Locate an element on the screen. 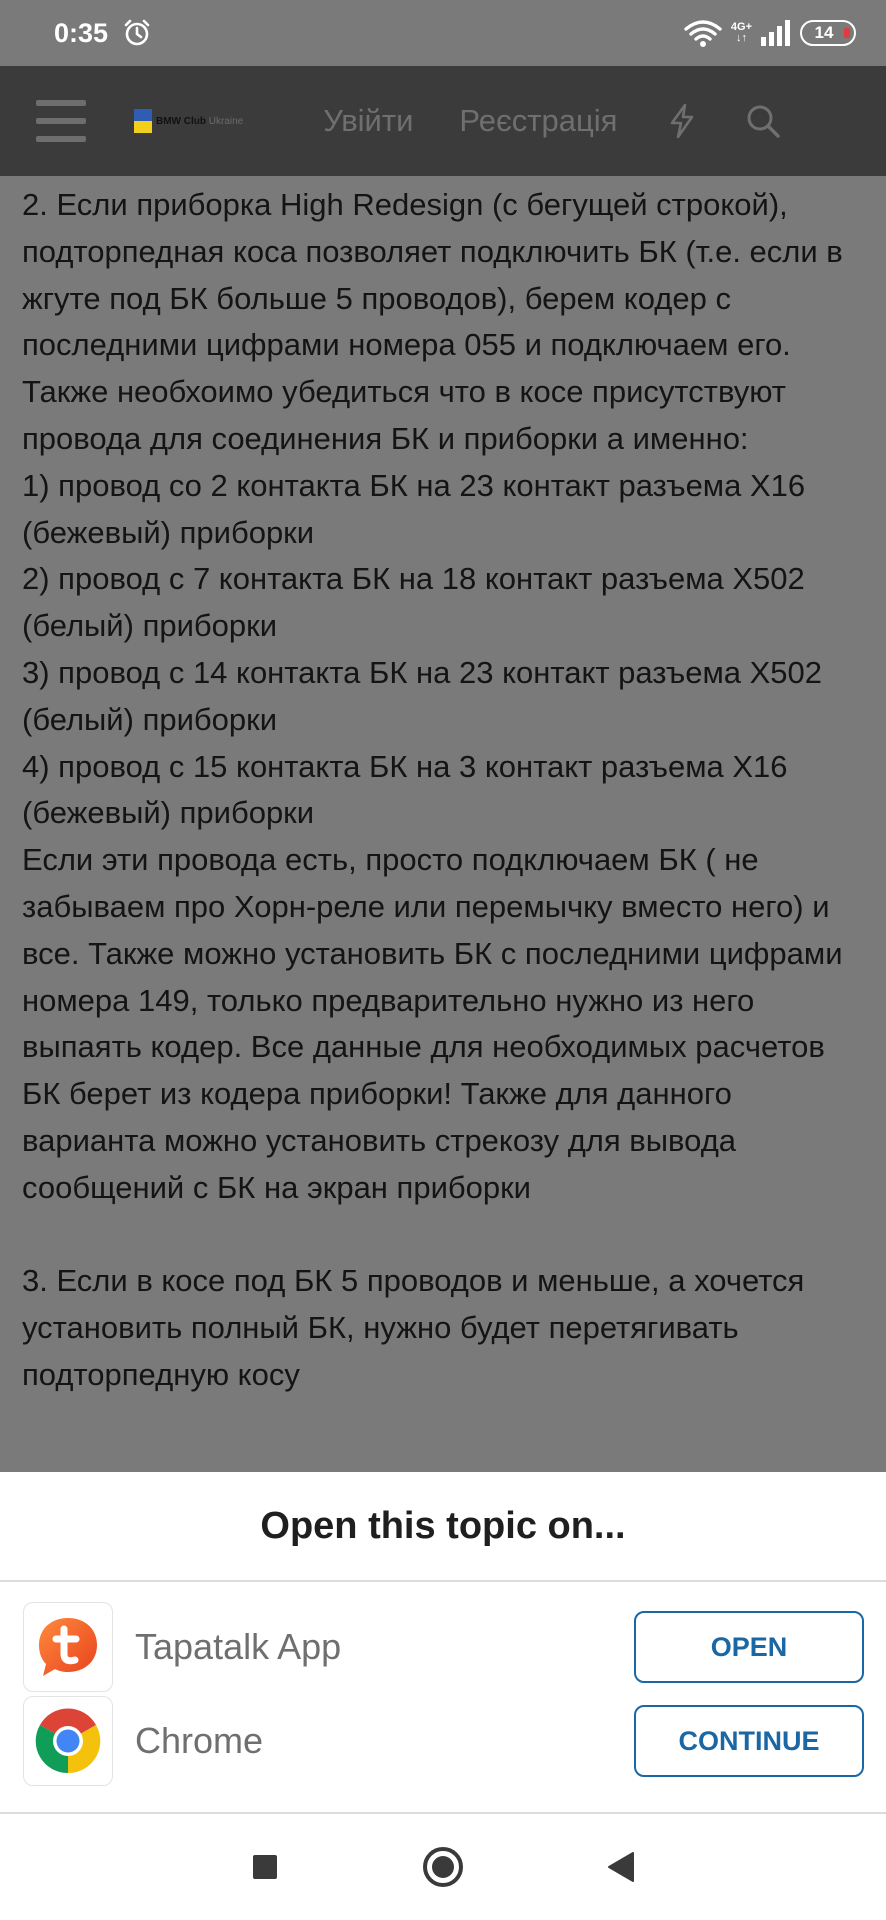 Image resolution: width=886 pixels, height=1920 pixels. tapatalk-icon is located at coordinates (68, 1647).